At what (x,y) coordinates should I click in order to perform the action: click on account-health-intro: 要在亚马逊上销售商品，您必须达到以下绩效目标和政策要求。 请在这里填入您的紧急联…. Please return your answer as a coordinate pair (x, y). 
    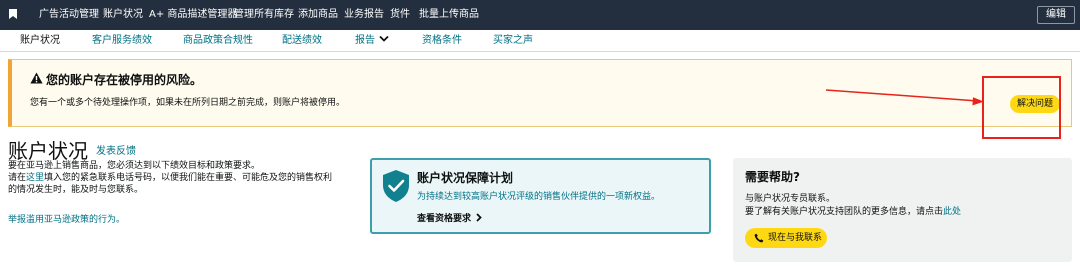
    Looking at the image, I should click on (170, 178).